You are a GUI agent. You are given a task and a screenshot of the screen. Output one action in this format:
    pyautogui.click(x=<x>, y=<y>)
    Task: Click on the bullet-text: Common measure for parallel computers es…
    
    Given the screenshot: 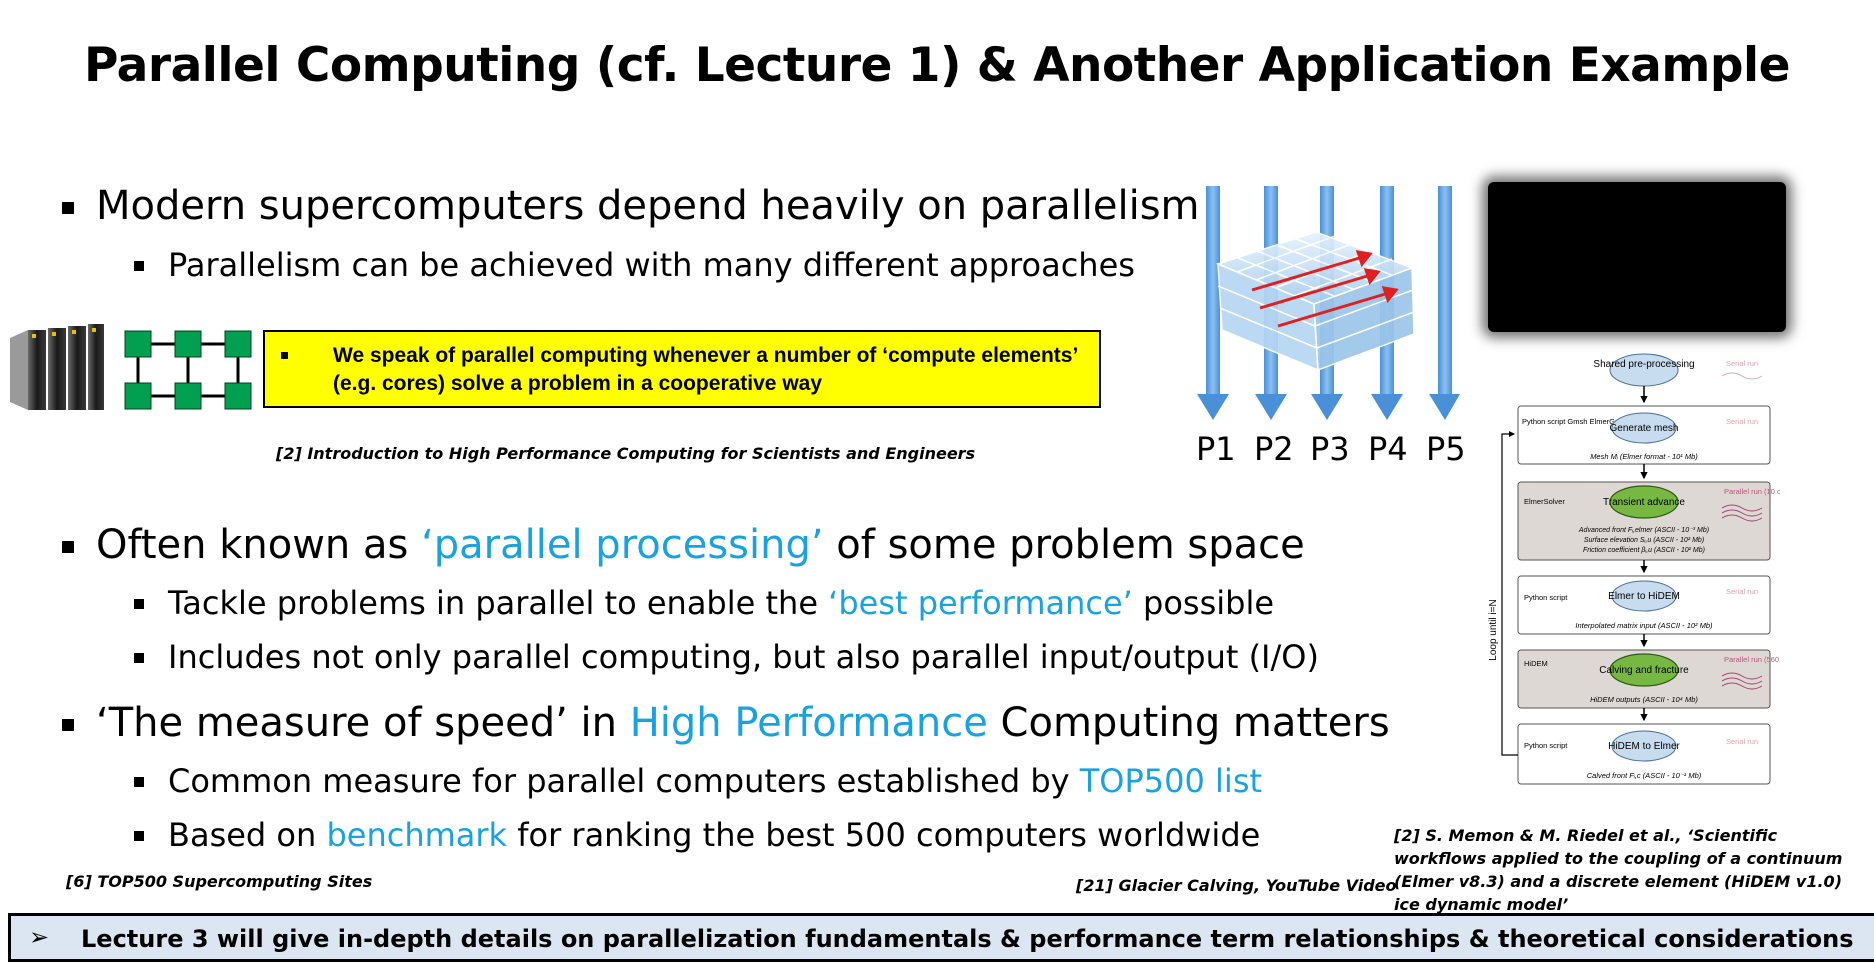 What is the action you would take?
    pyautogui.click(x=715, y=781)
    